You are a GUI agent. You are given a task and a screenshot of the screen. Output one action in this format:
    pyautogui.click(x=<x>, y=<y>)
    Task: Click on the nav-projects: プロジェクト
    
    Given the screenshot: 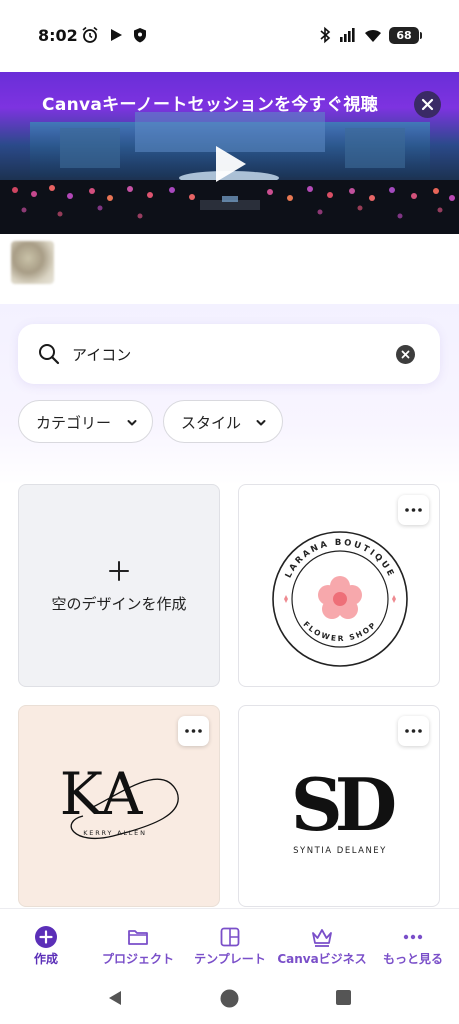 What is the action you would take?
    pyautogui.click(x=138, y=941)
    